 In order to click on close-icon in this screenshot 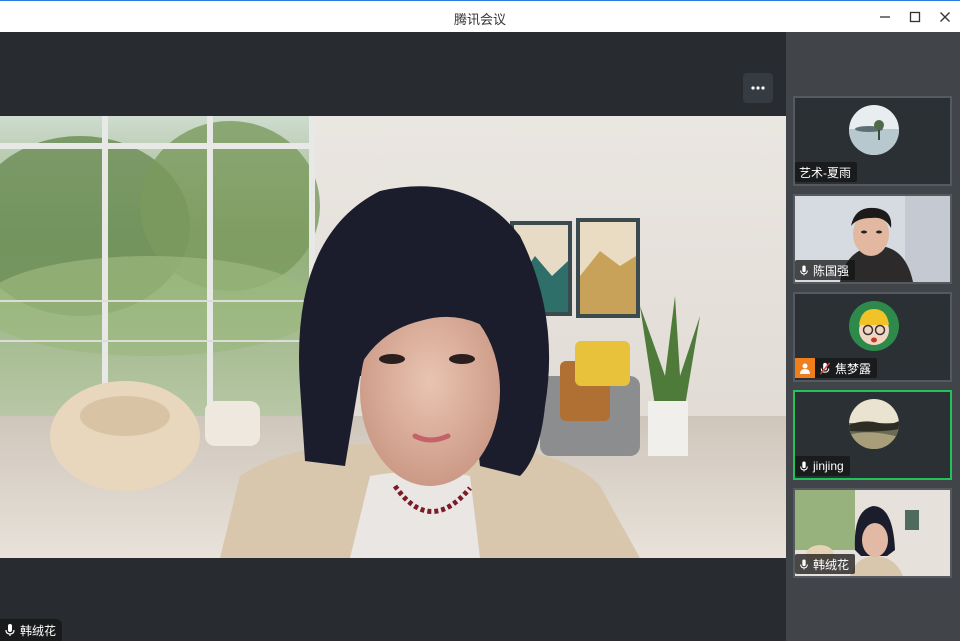, I will do `click(945, 17)`.